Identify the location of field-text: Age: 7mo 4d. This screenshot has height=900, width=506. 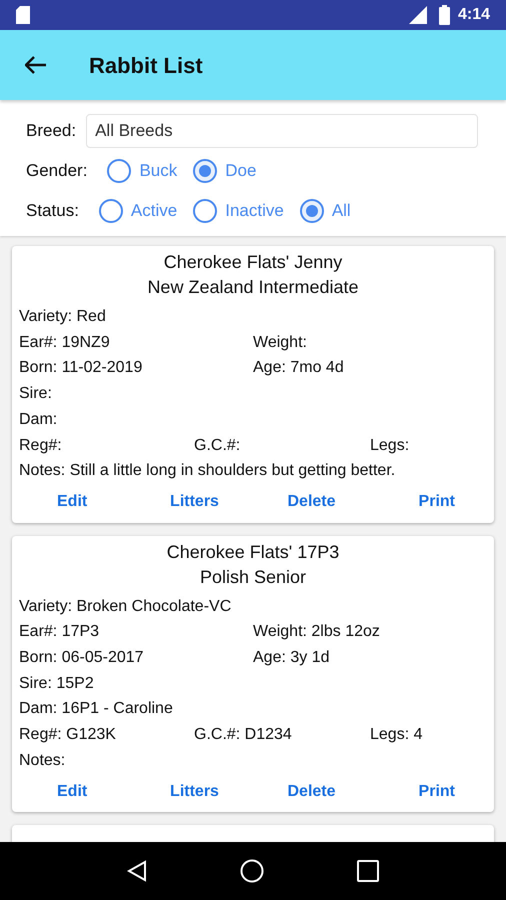
(299, 368).